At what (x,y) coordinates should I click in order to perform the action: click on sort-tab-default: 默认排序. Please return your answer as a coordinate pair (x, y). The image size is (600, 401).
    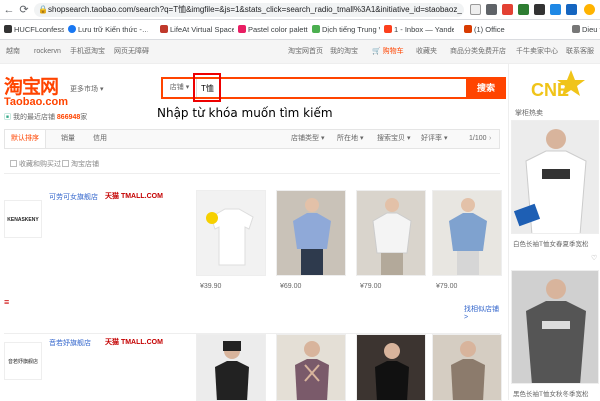
    Looking at the image, I should click on (25, 139).